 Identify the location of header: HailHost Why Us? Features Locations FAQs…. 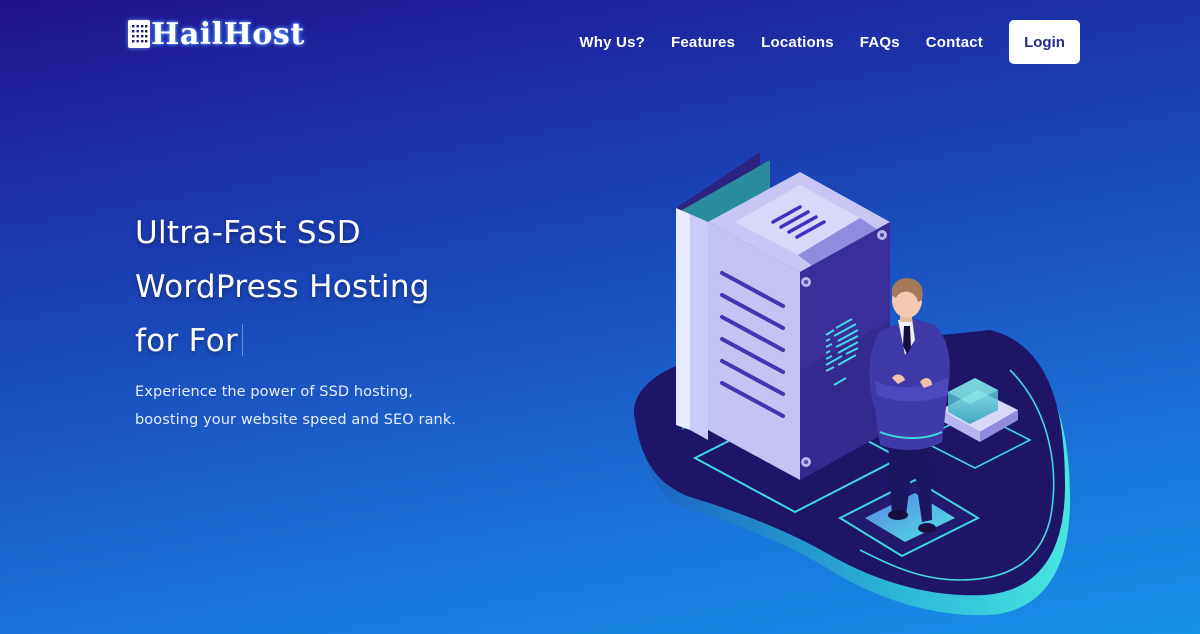
(600, 42).